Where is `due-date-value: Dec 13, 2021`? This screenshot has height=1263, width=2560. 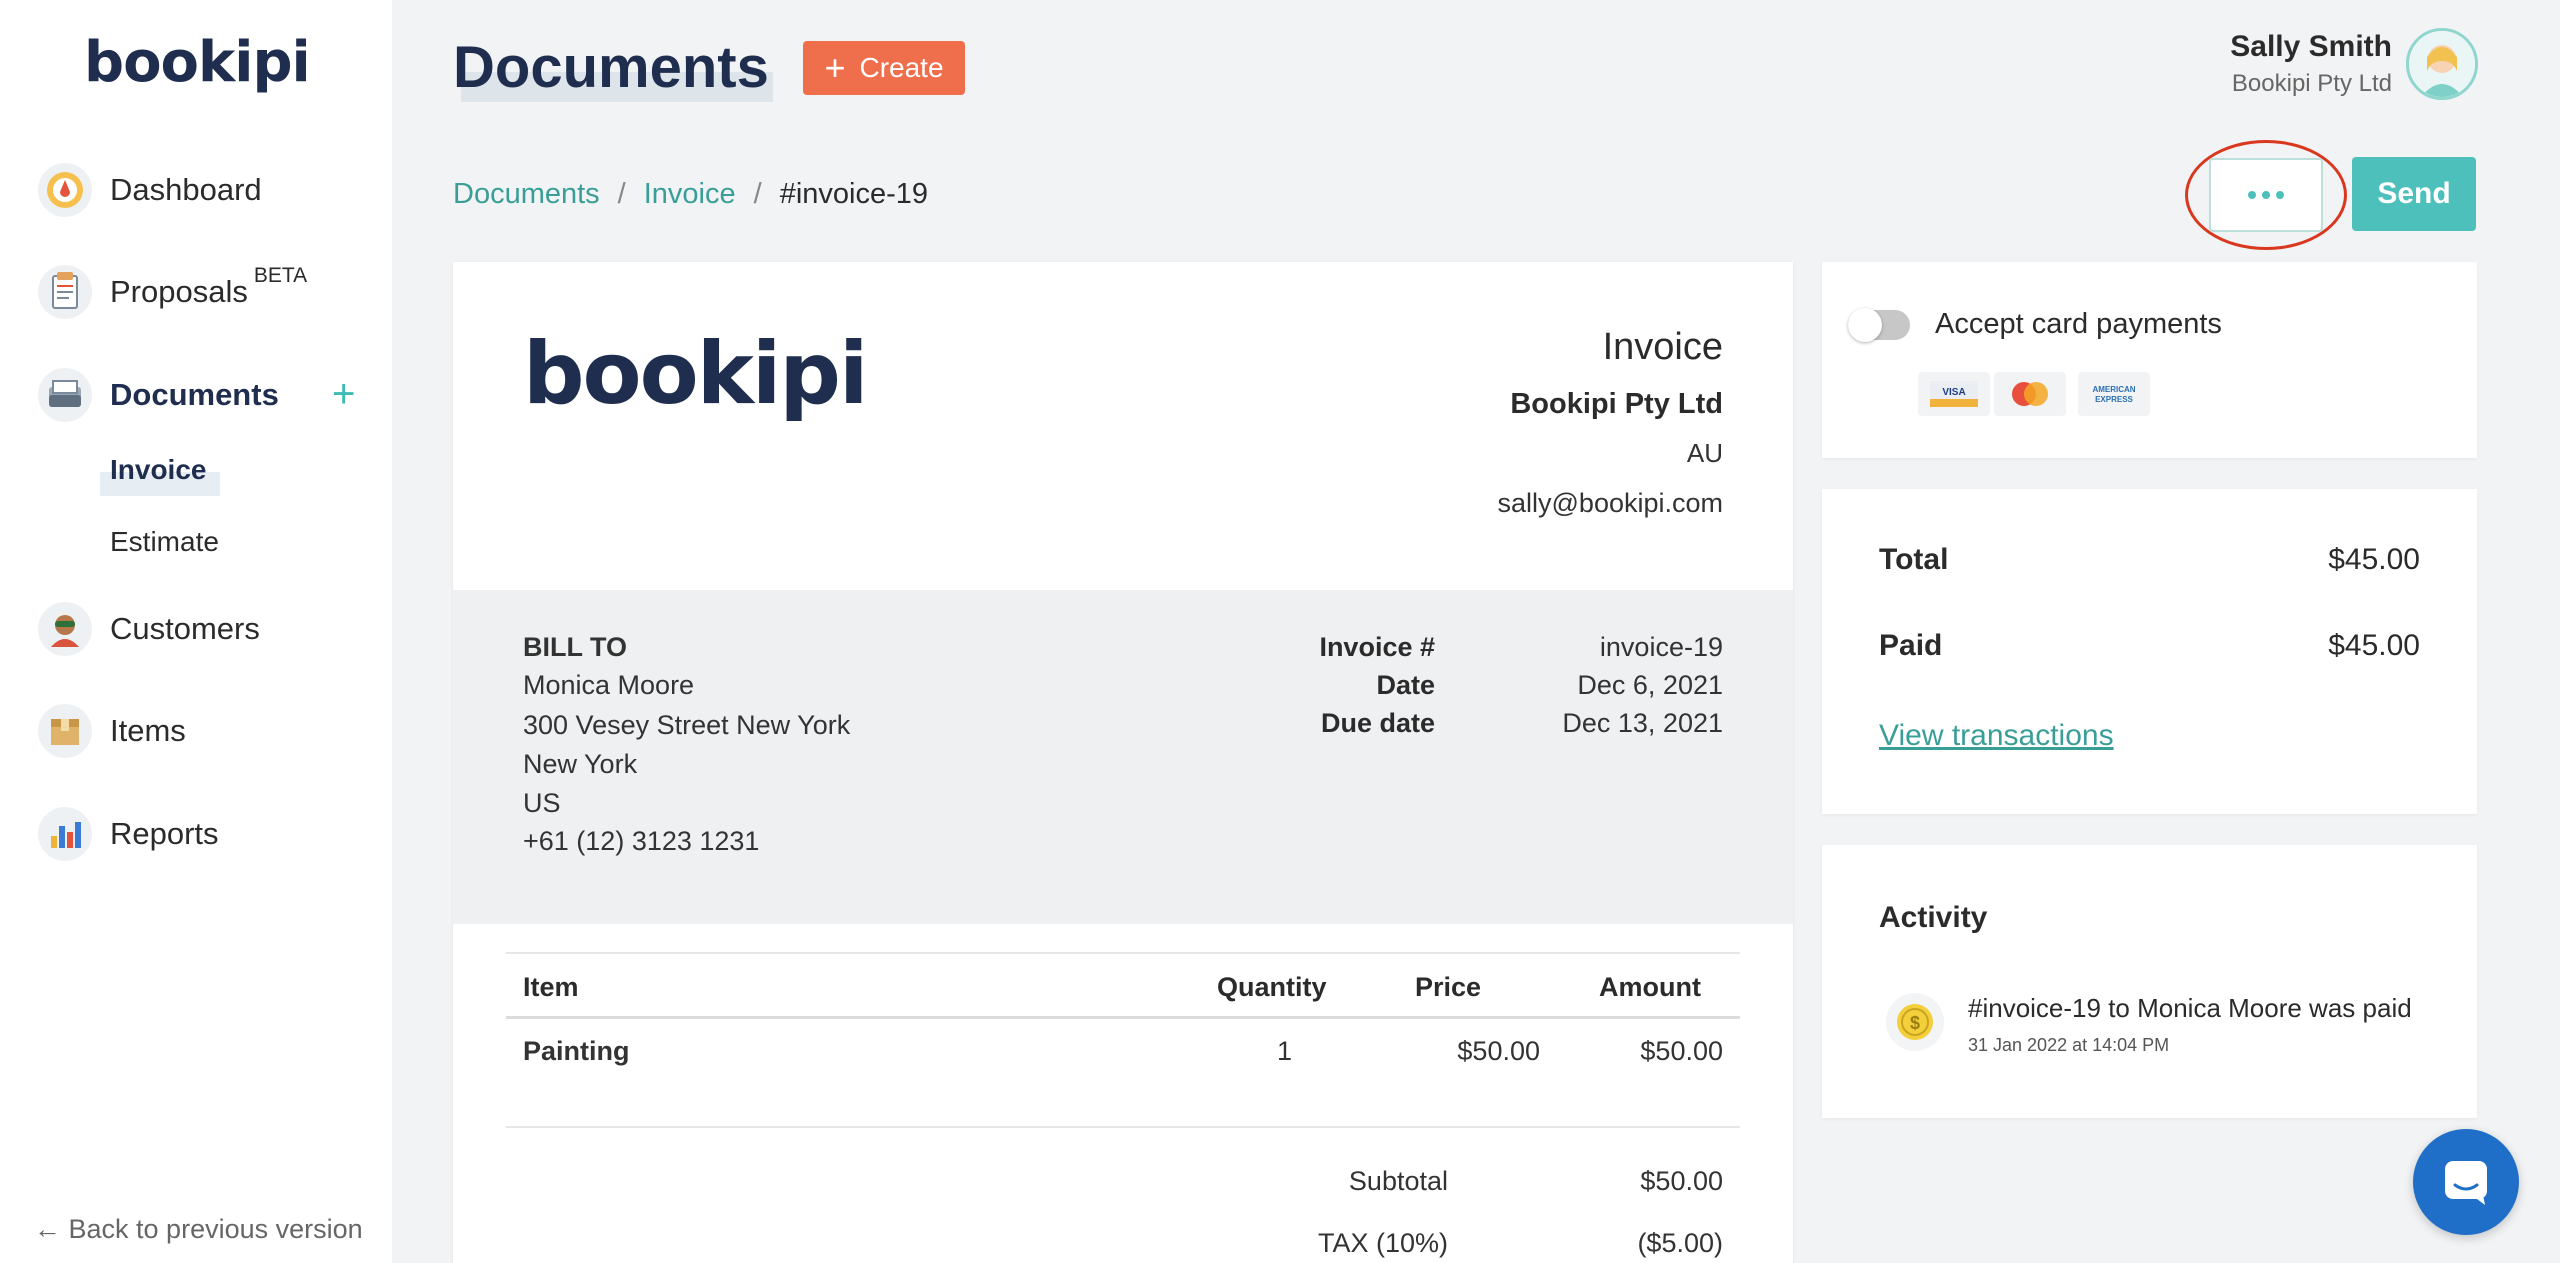 due-date-value: Dec 13, 2021 is located at coordinates (1642, 723).